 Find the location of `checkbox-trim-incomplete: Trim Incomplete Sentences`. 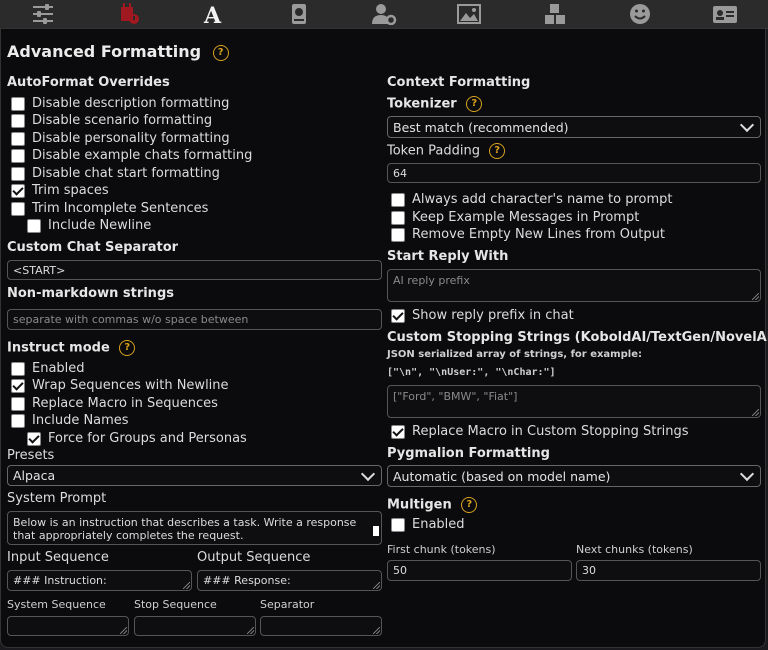

checkbox-trim-incomplete: Trim Incomplete Sentences is located at coordinates (109, 208).